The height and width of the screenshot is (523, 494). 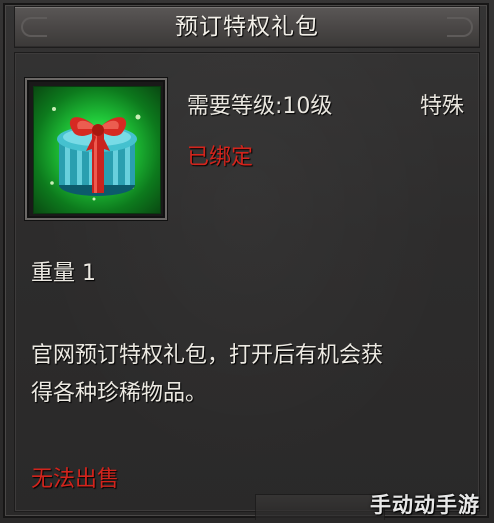 What do you see at coordinates (75, 479) in the screenshot?
I see `sell-status: 无法出售` at bounding box center [75, 479].